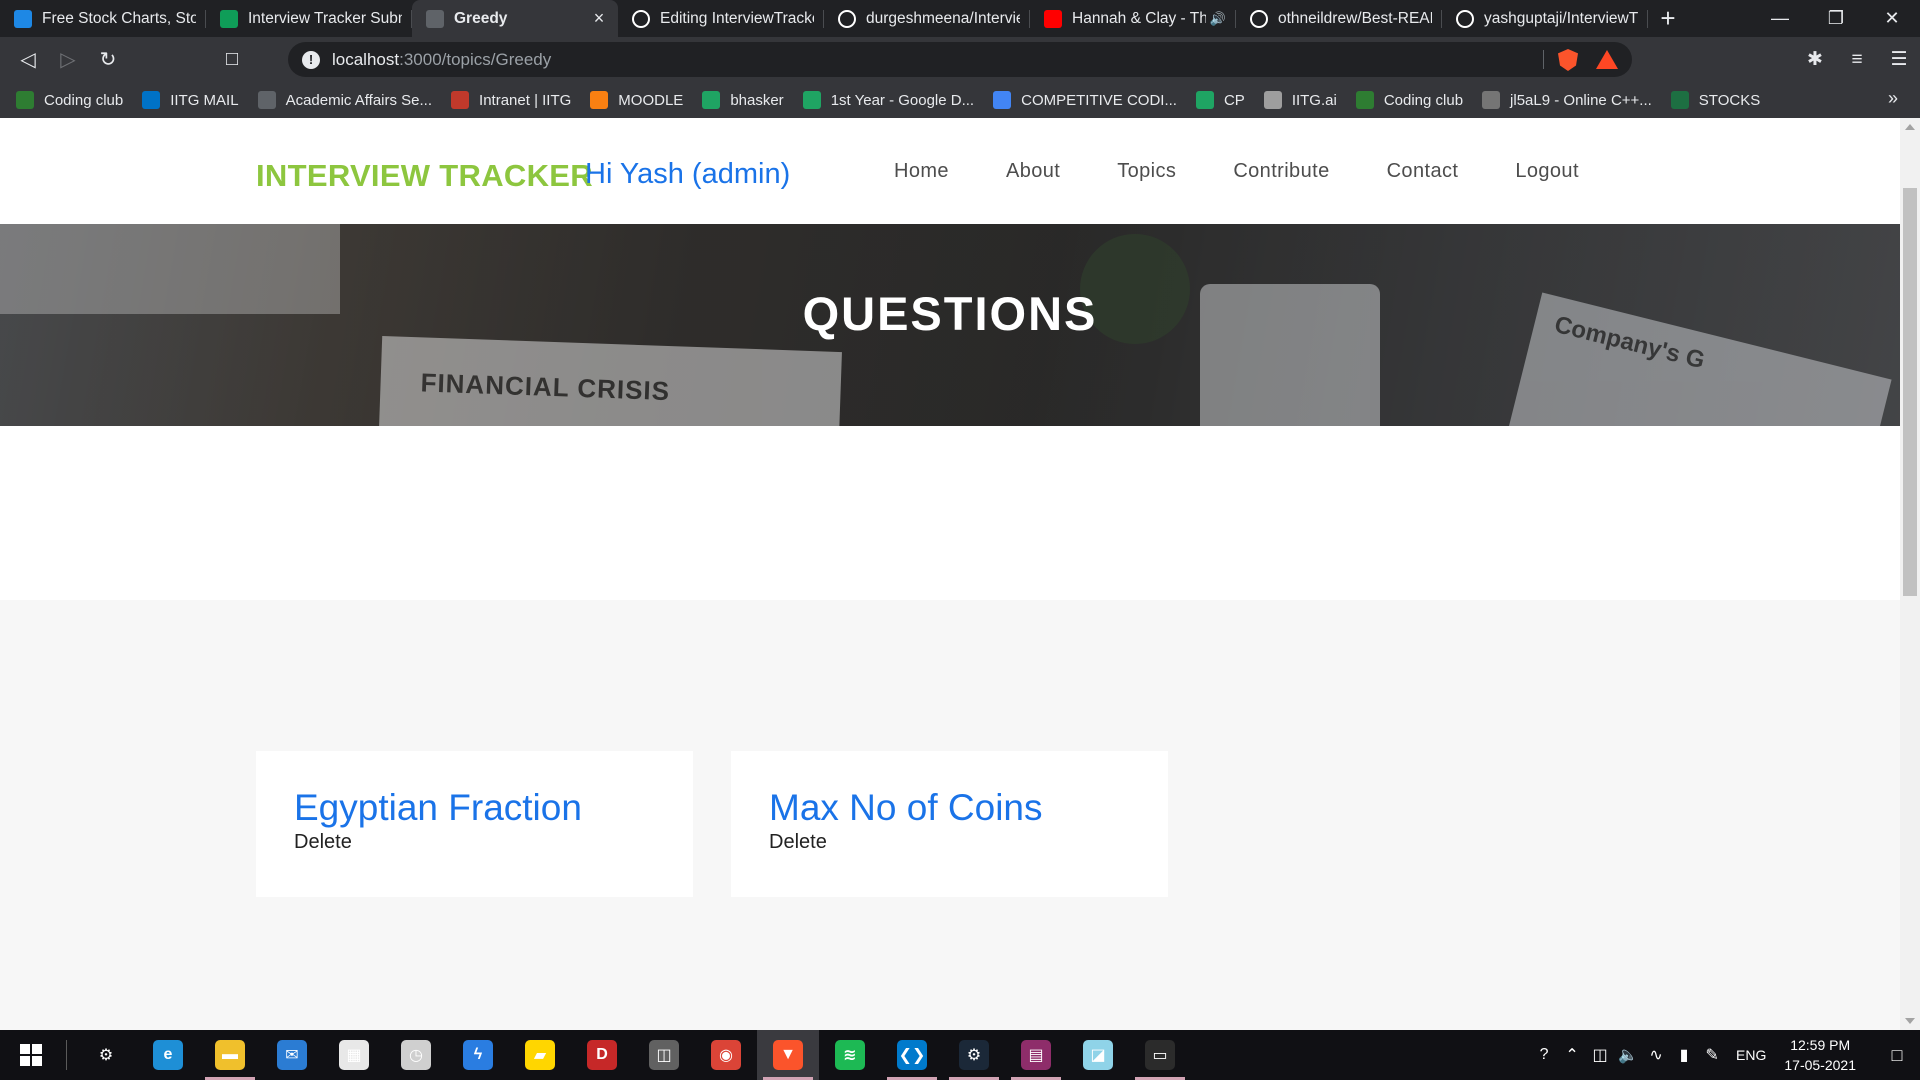  I want to click on taskbar-app-brave: ▼, so click(788, 1055).